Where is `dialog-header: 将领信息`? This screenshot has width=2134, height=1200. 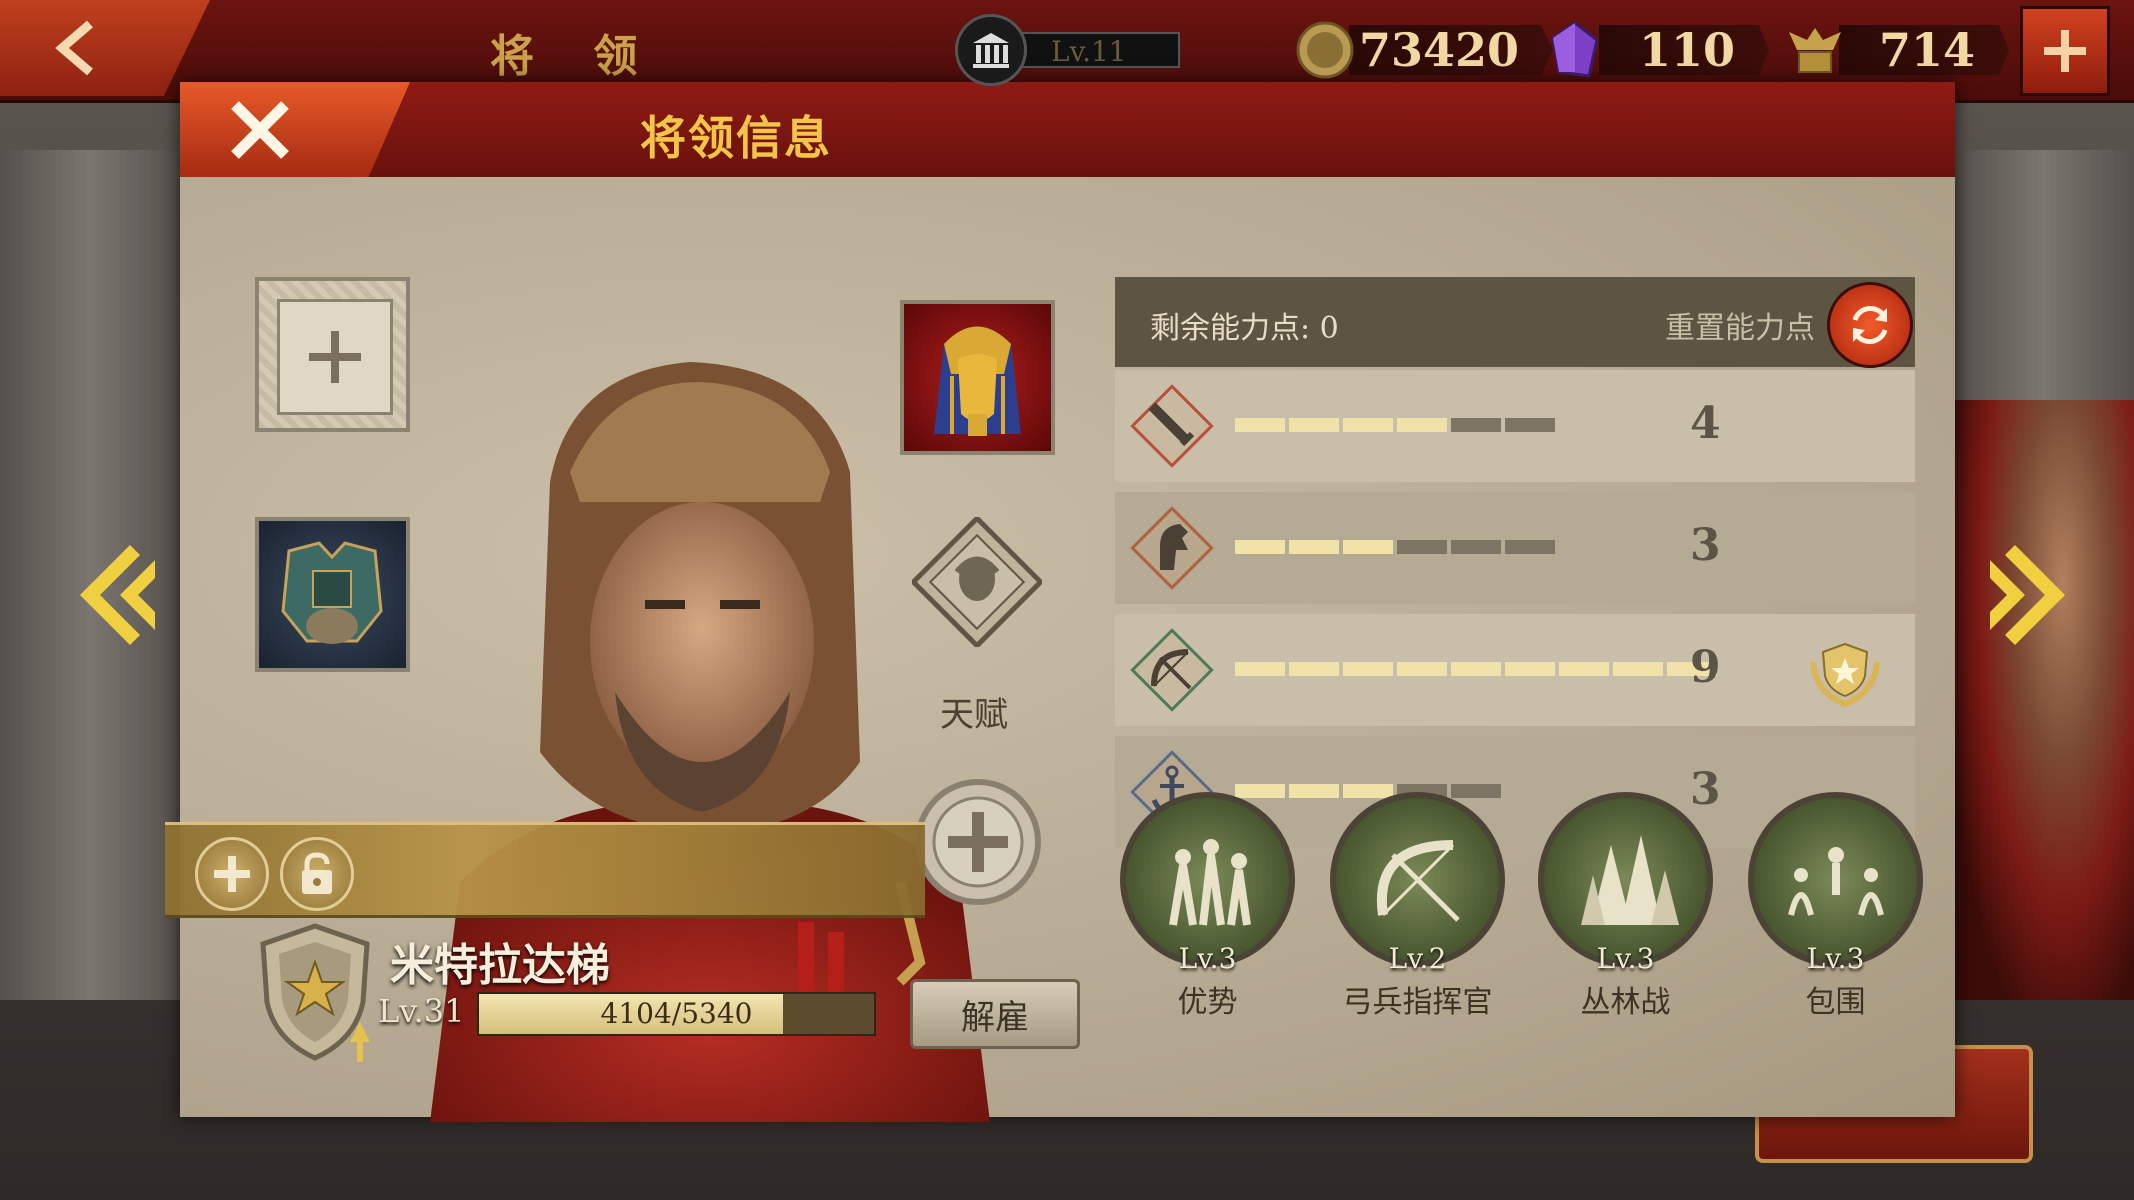 dialog-header: 将领信息 is located at coordinates (1067, 131).